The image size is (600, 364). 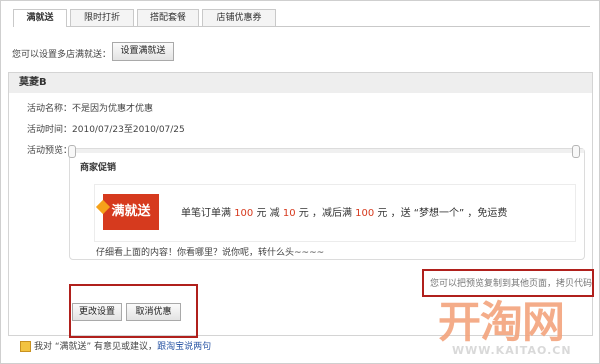 I want to click on tab-manjiusong: 满就送, so click(x=40, y=18).